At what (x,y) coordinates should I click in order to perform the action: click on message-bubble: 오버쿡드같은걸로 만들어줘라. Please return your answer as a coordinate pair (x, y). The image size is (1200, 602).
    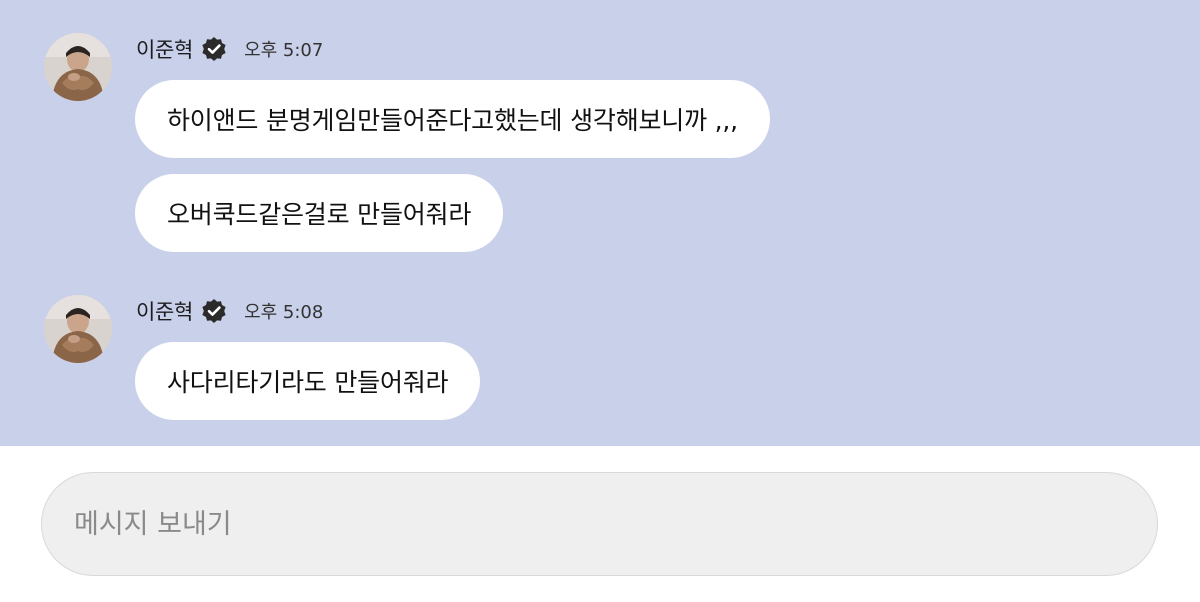
    Looking at the image, I should click on (319, 213).